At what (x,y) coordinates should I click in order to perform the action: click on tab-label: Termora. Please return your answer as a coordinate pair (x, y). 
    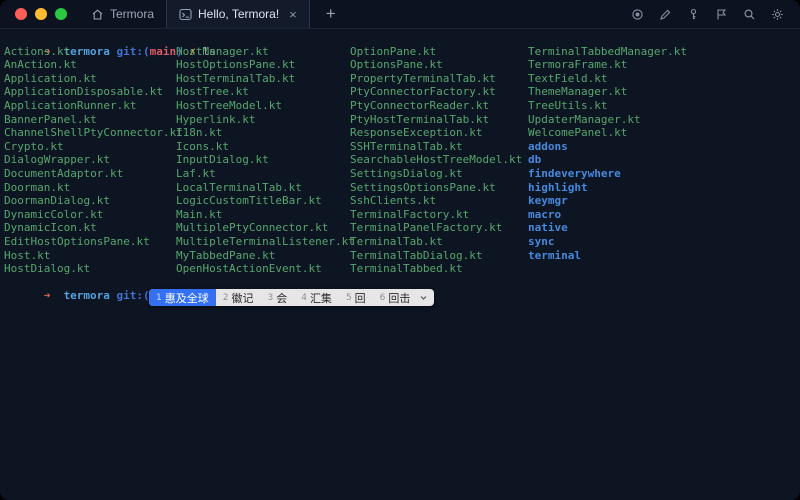
    Looking at the image, I should click on (132, 14).